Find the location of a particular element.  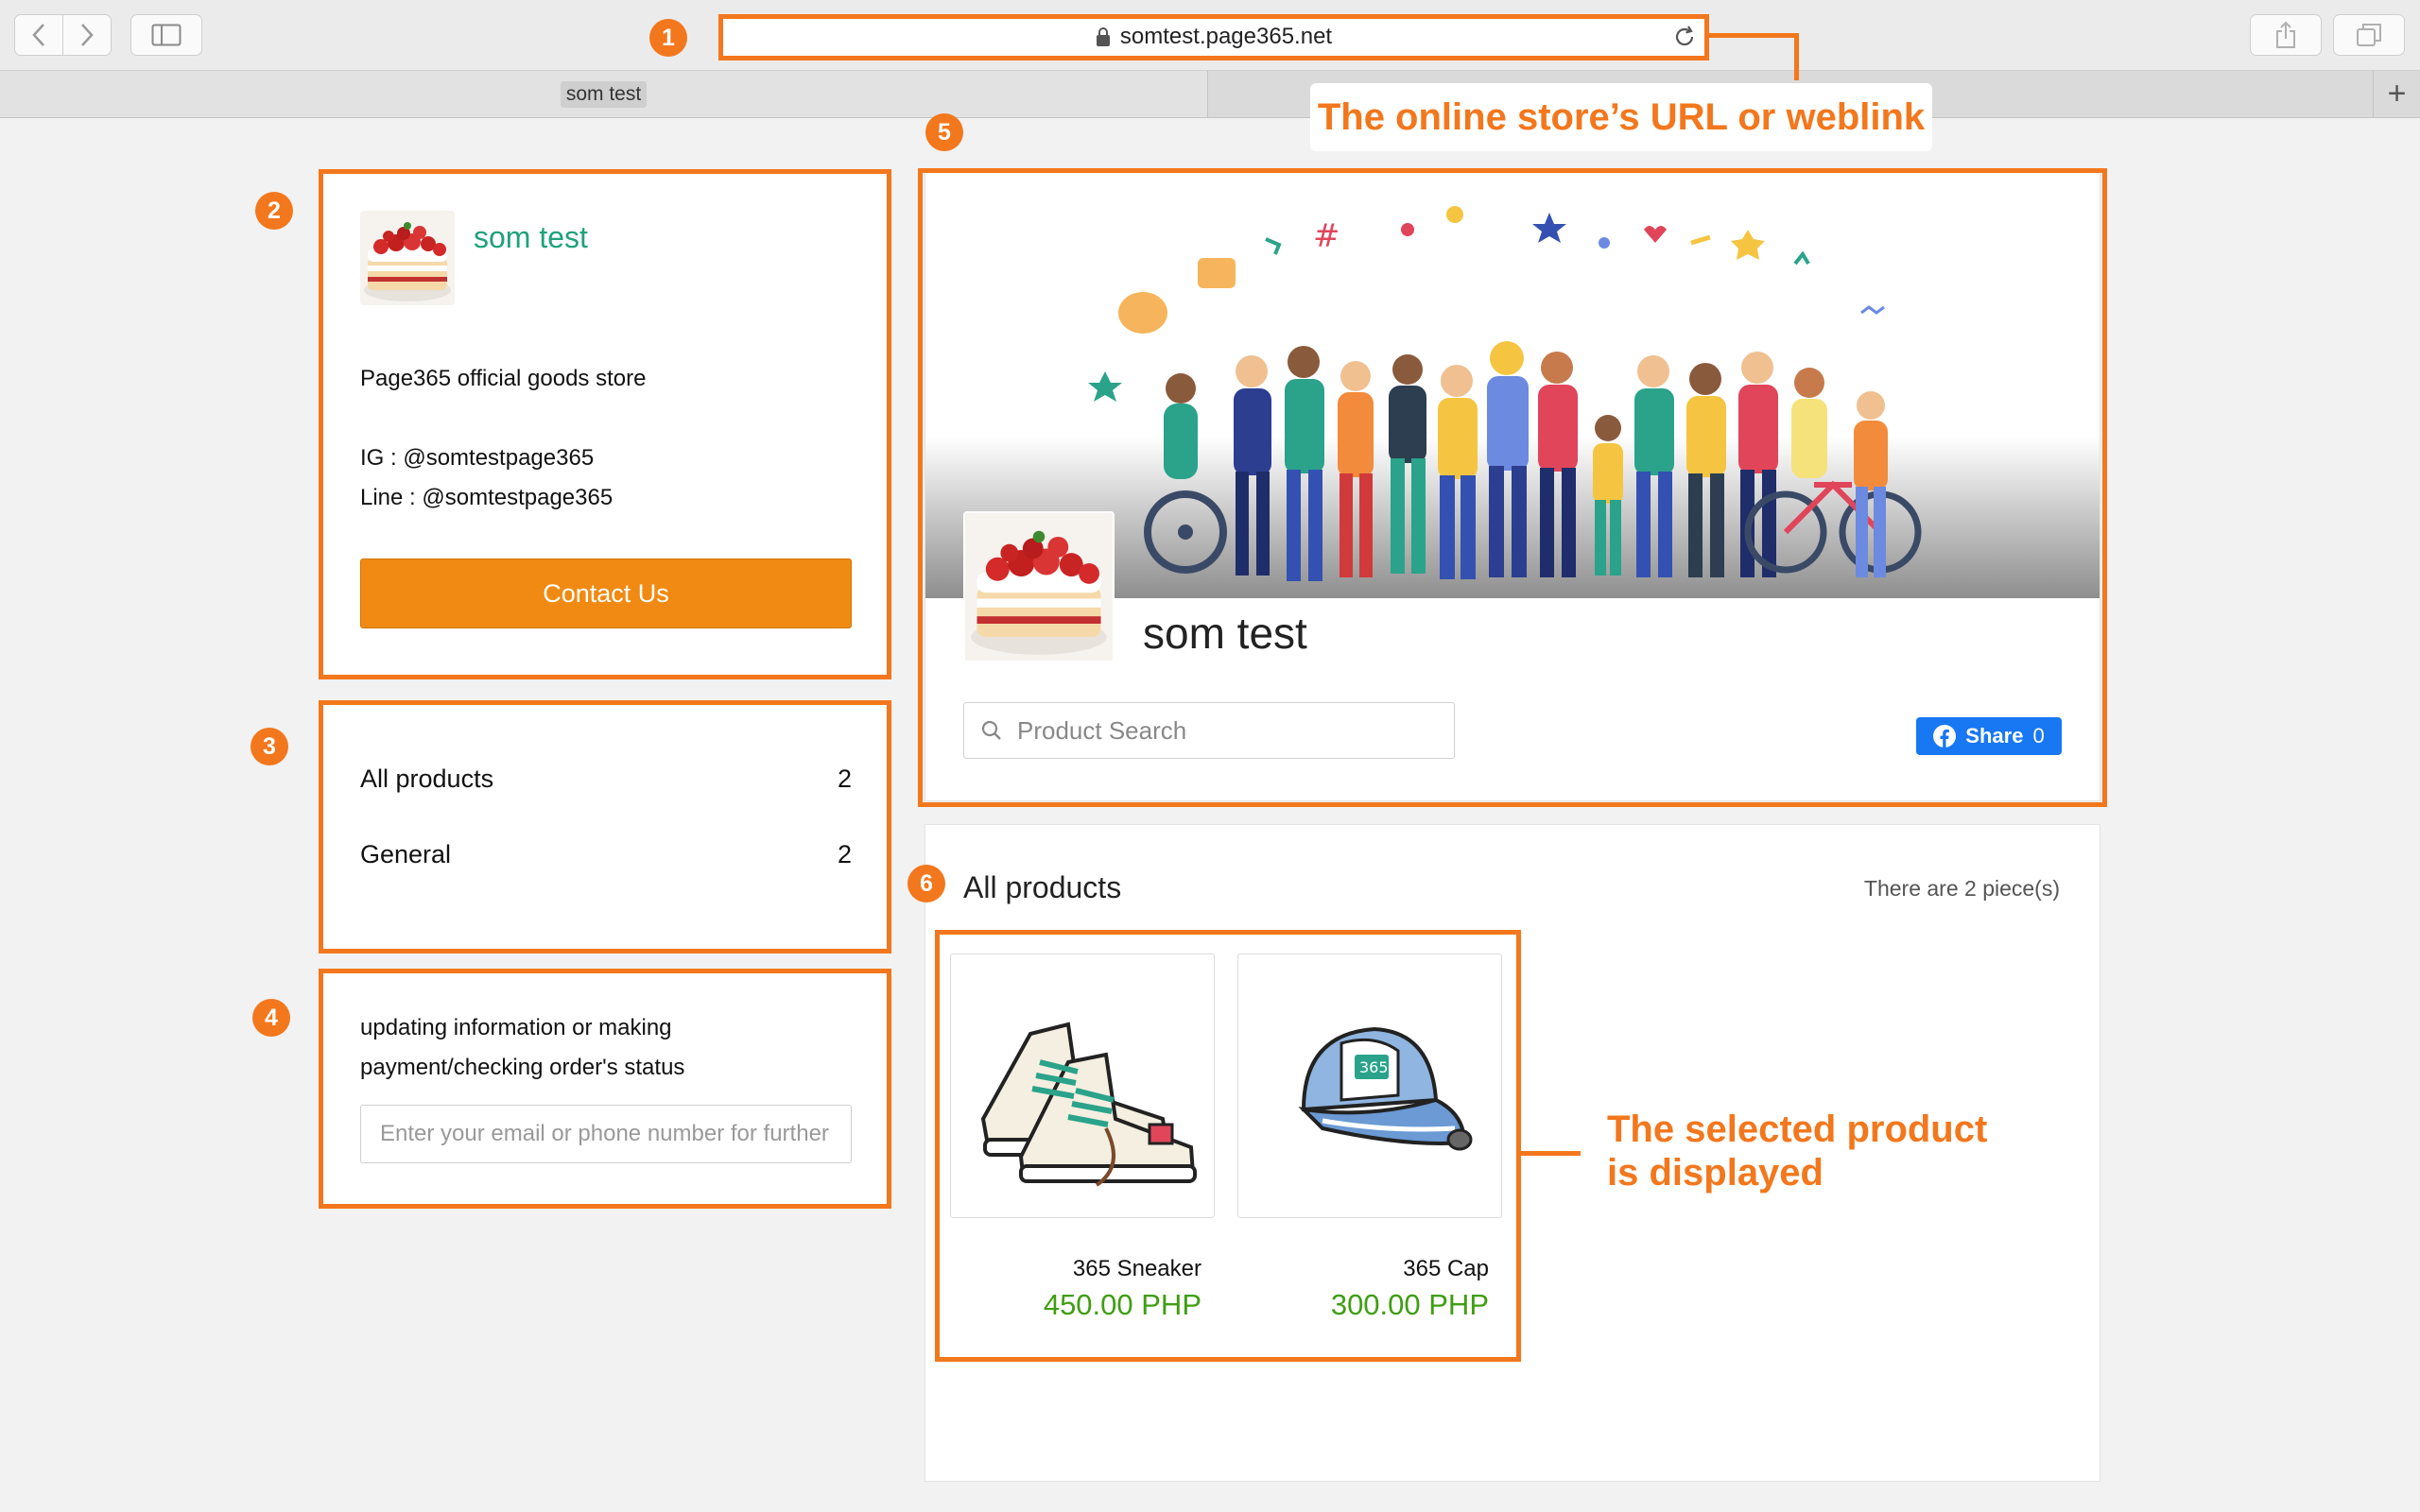

products-title: All products is located at coordinates (1042, 887).